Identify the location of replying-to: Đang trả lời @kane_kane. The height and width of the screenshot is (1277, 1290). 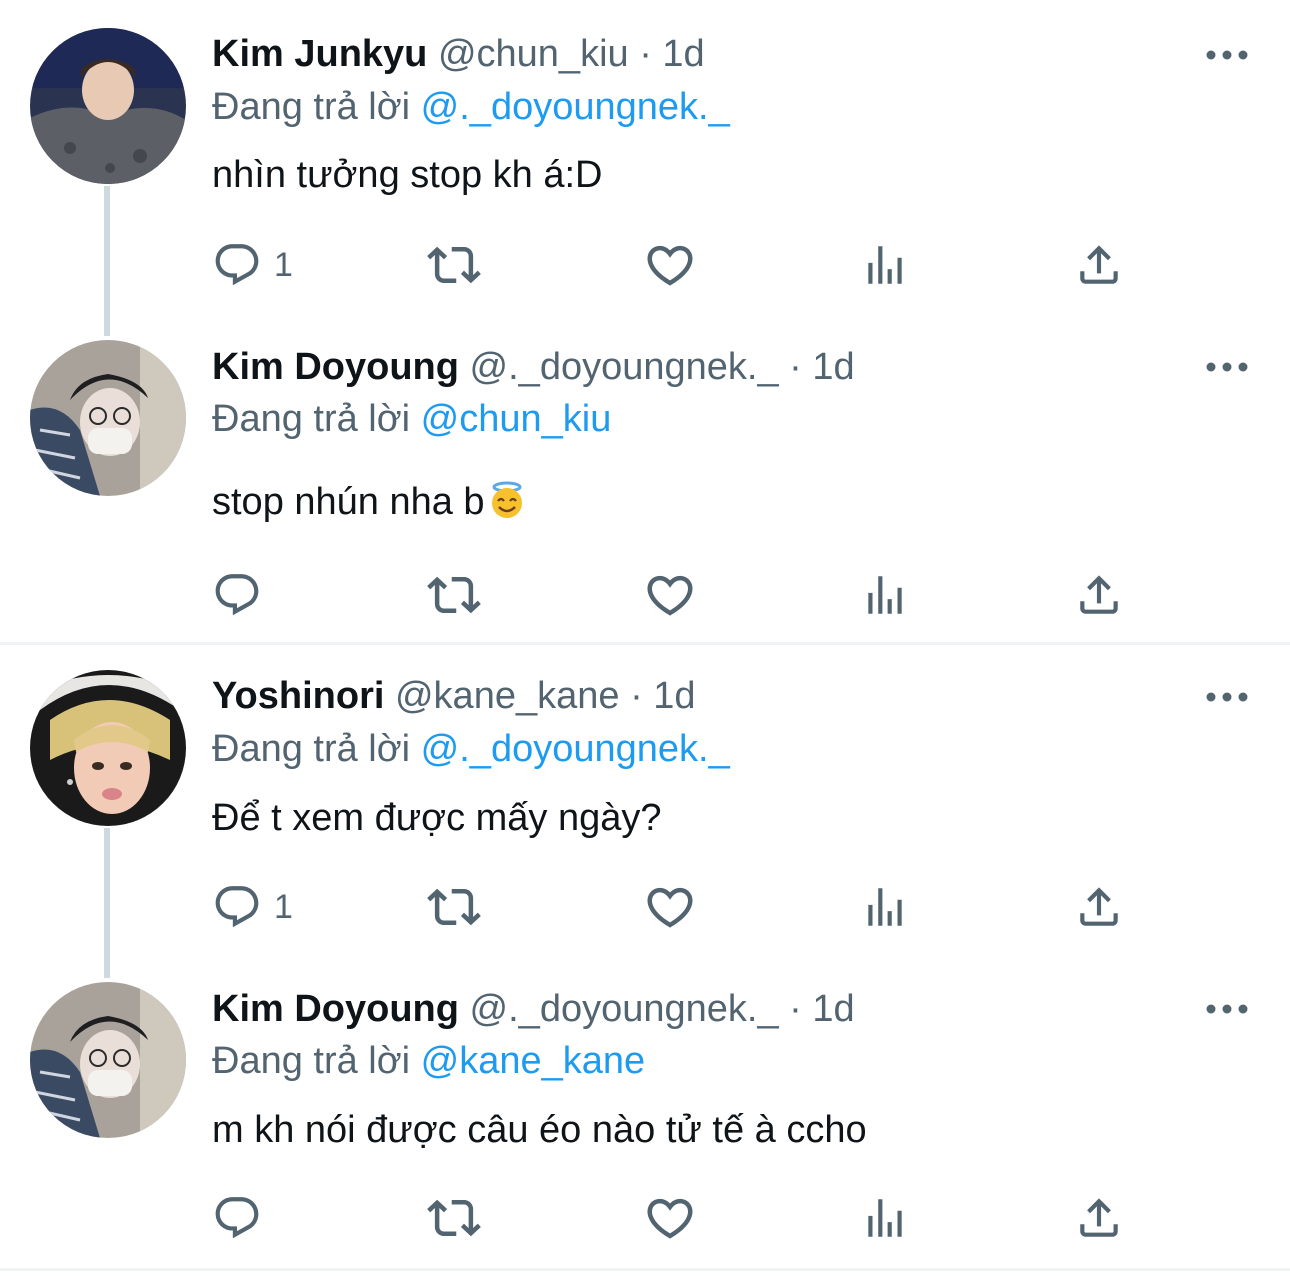
(428, 1061).